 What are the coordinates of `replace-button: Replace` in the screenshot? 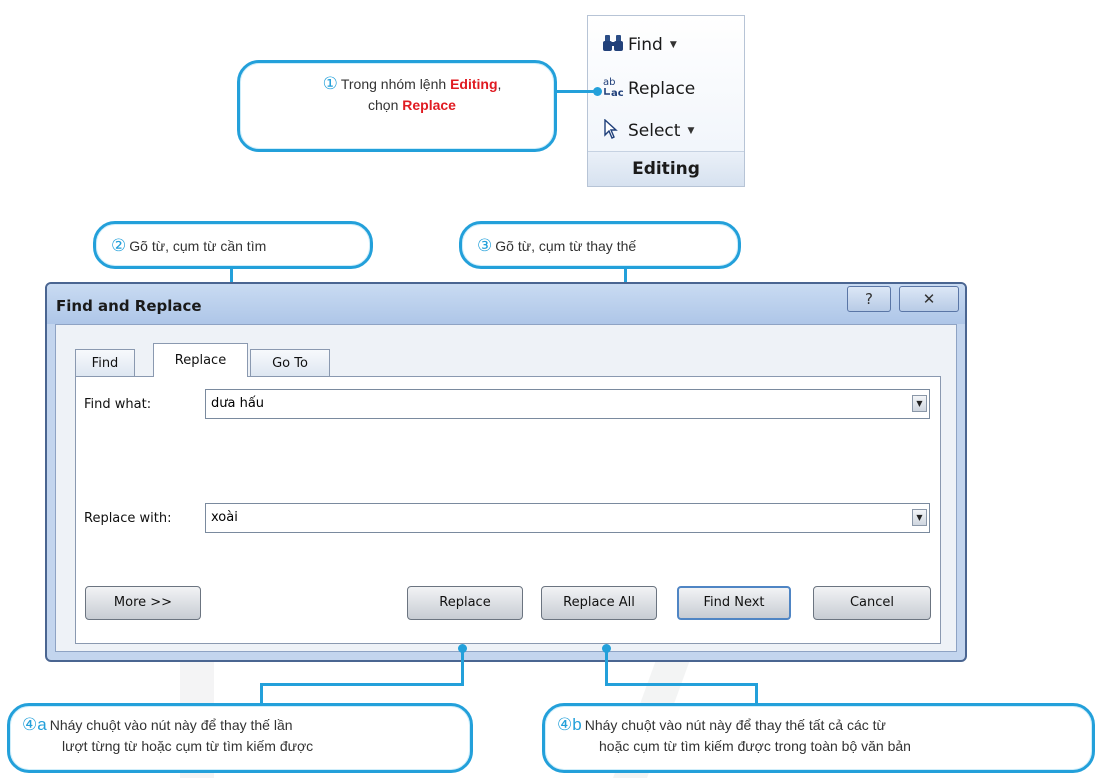 It's located at (465, 603).